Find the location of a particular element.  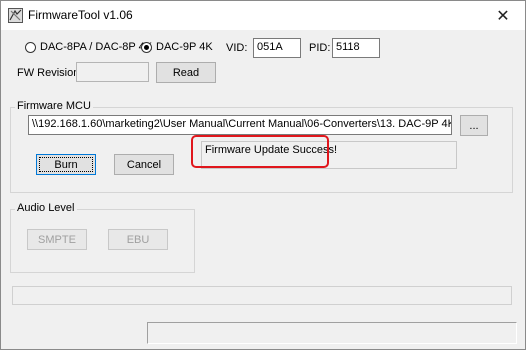

window-title: FirmwareTool v1.06 is located at coordinates (80, 15).